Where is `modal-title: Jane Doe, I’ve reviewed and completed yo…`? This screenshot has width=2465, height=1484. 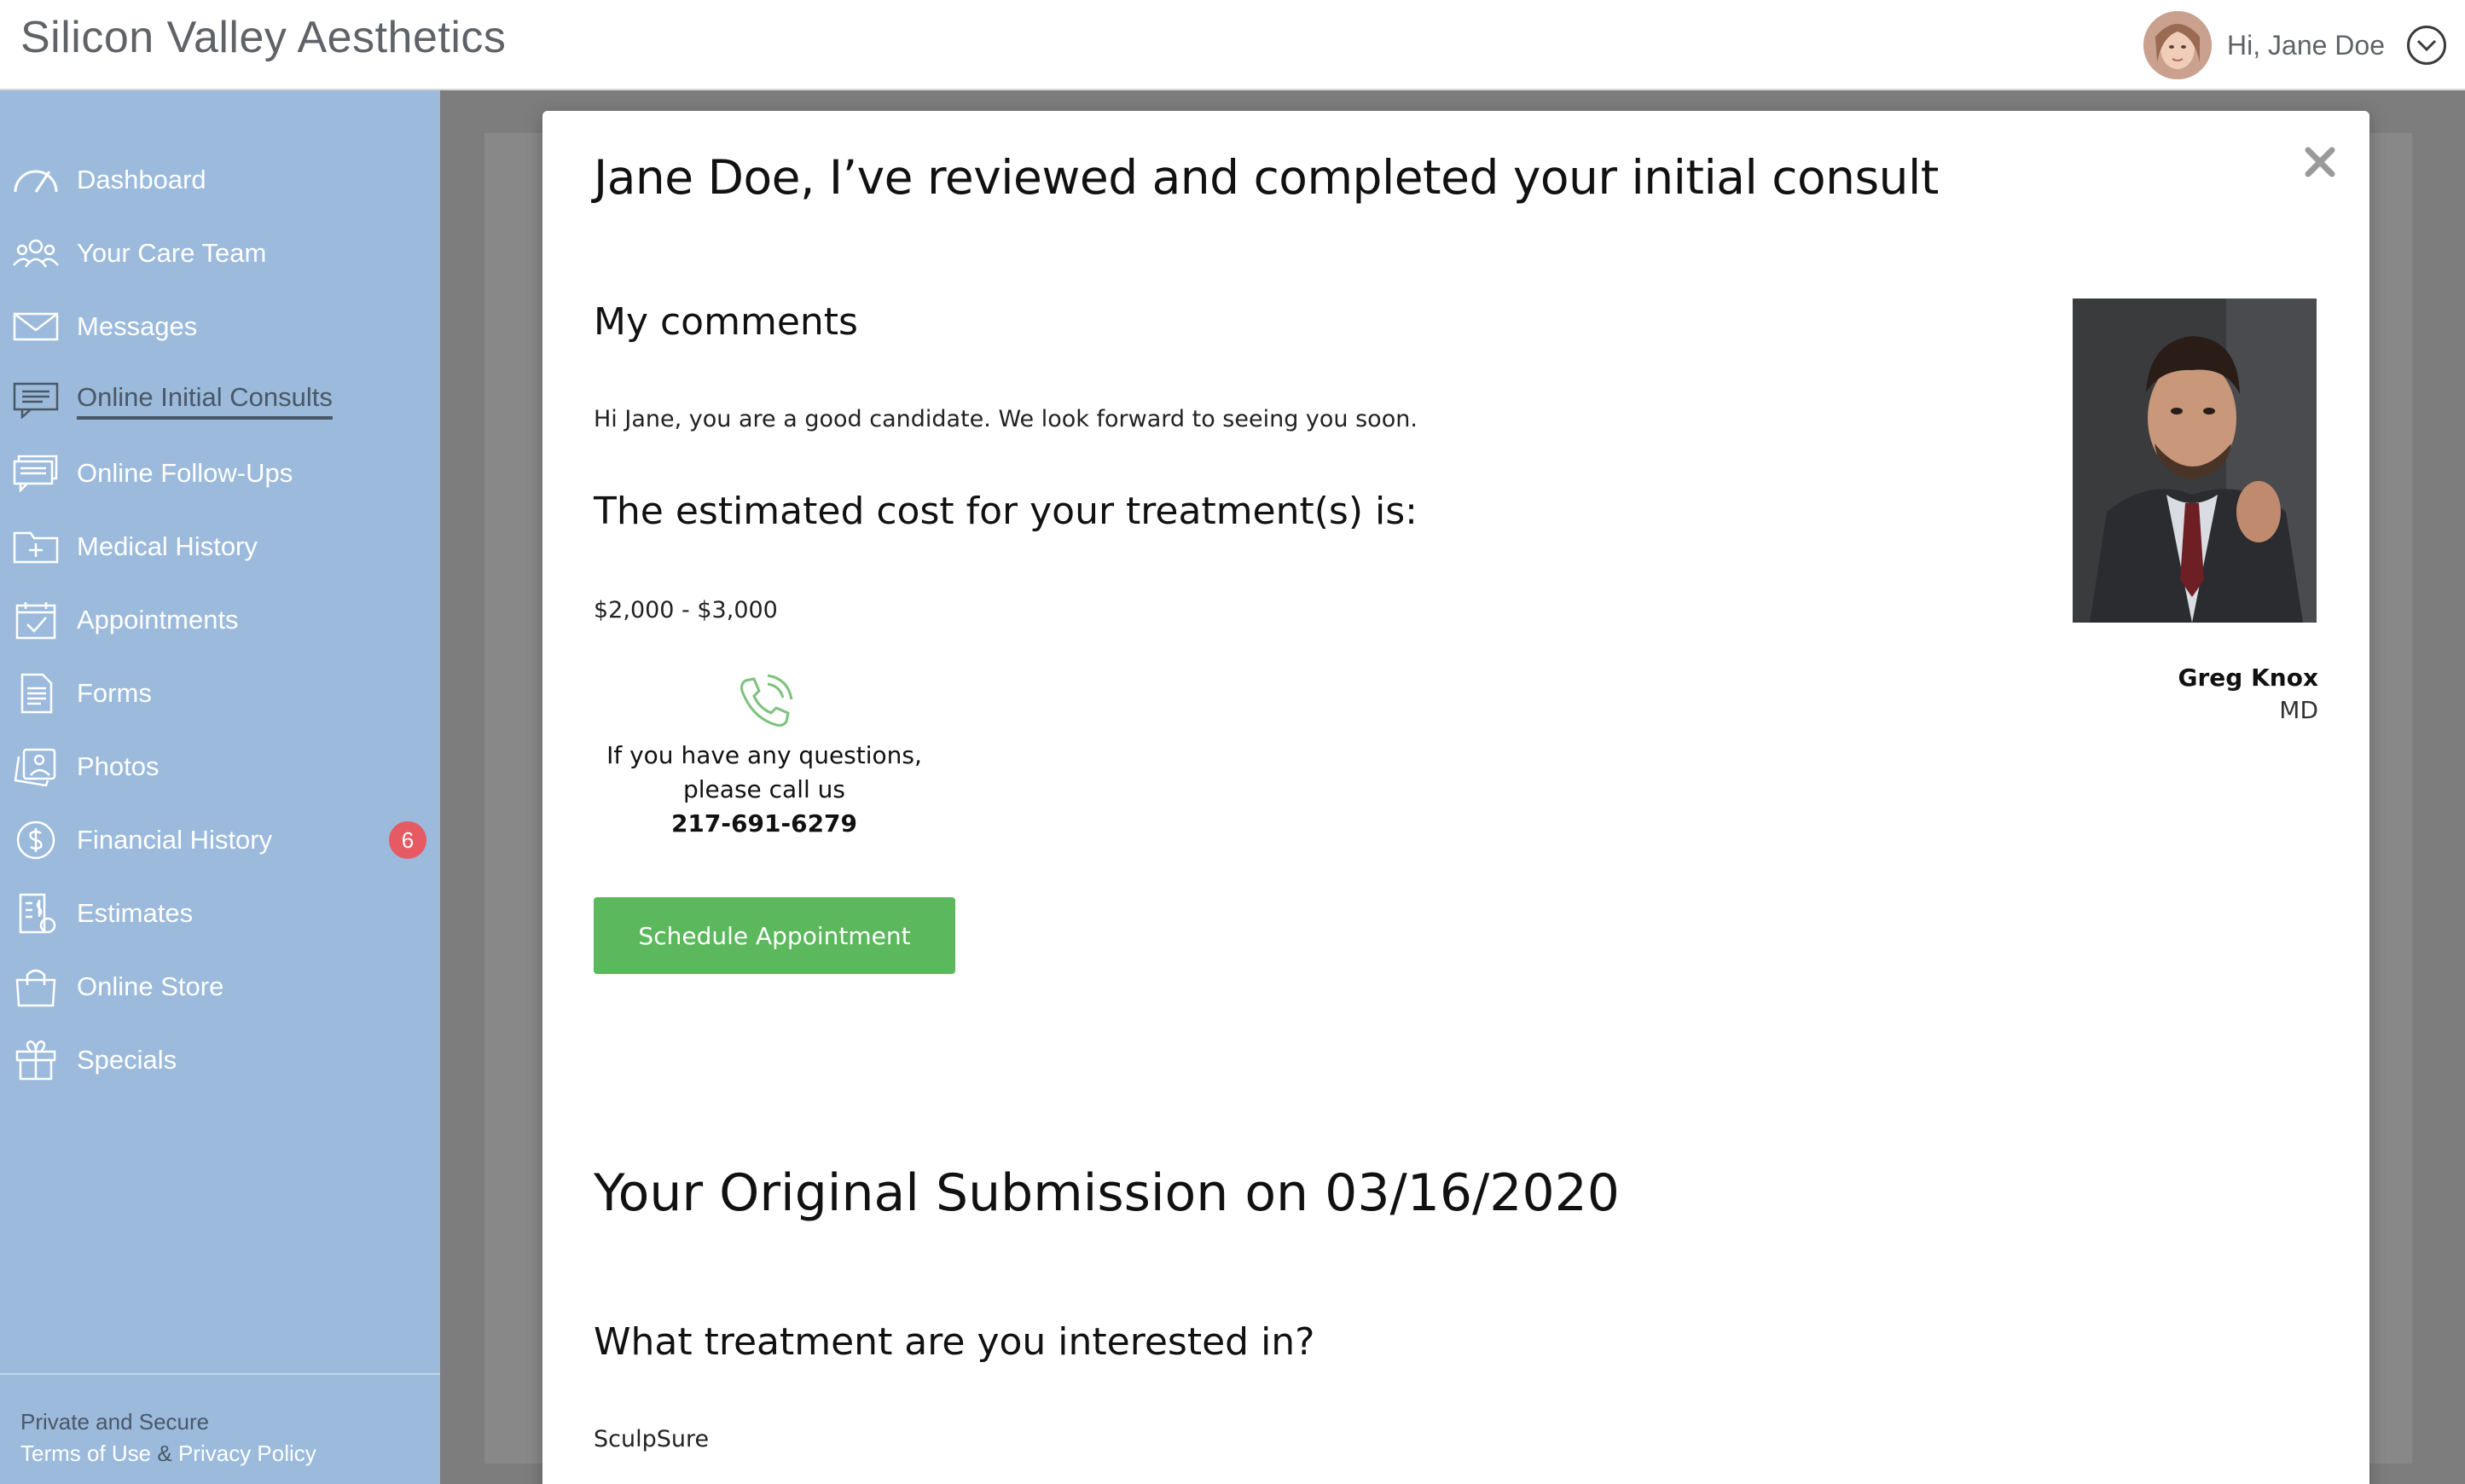
modal-title: Jane Doe, I’ve reviewed and completed yo… is located at coordinates (1266, 177).